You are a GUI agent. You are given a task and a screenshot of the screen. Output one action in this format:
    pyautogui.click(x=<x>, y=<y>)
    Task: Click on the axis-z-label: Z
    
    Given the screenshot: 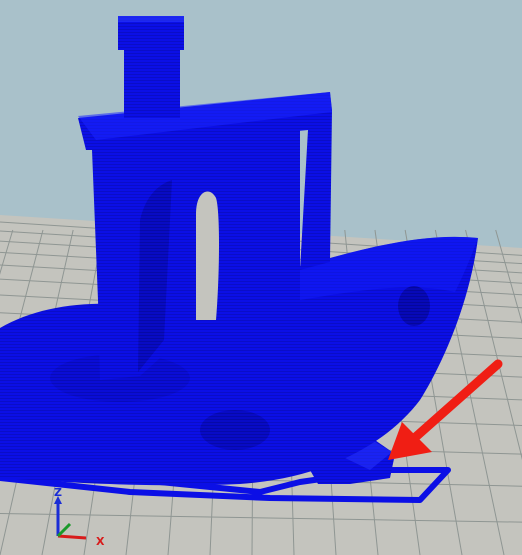 What is the action you would take?
    pyautogui.click(x=58, y=492)
    